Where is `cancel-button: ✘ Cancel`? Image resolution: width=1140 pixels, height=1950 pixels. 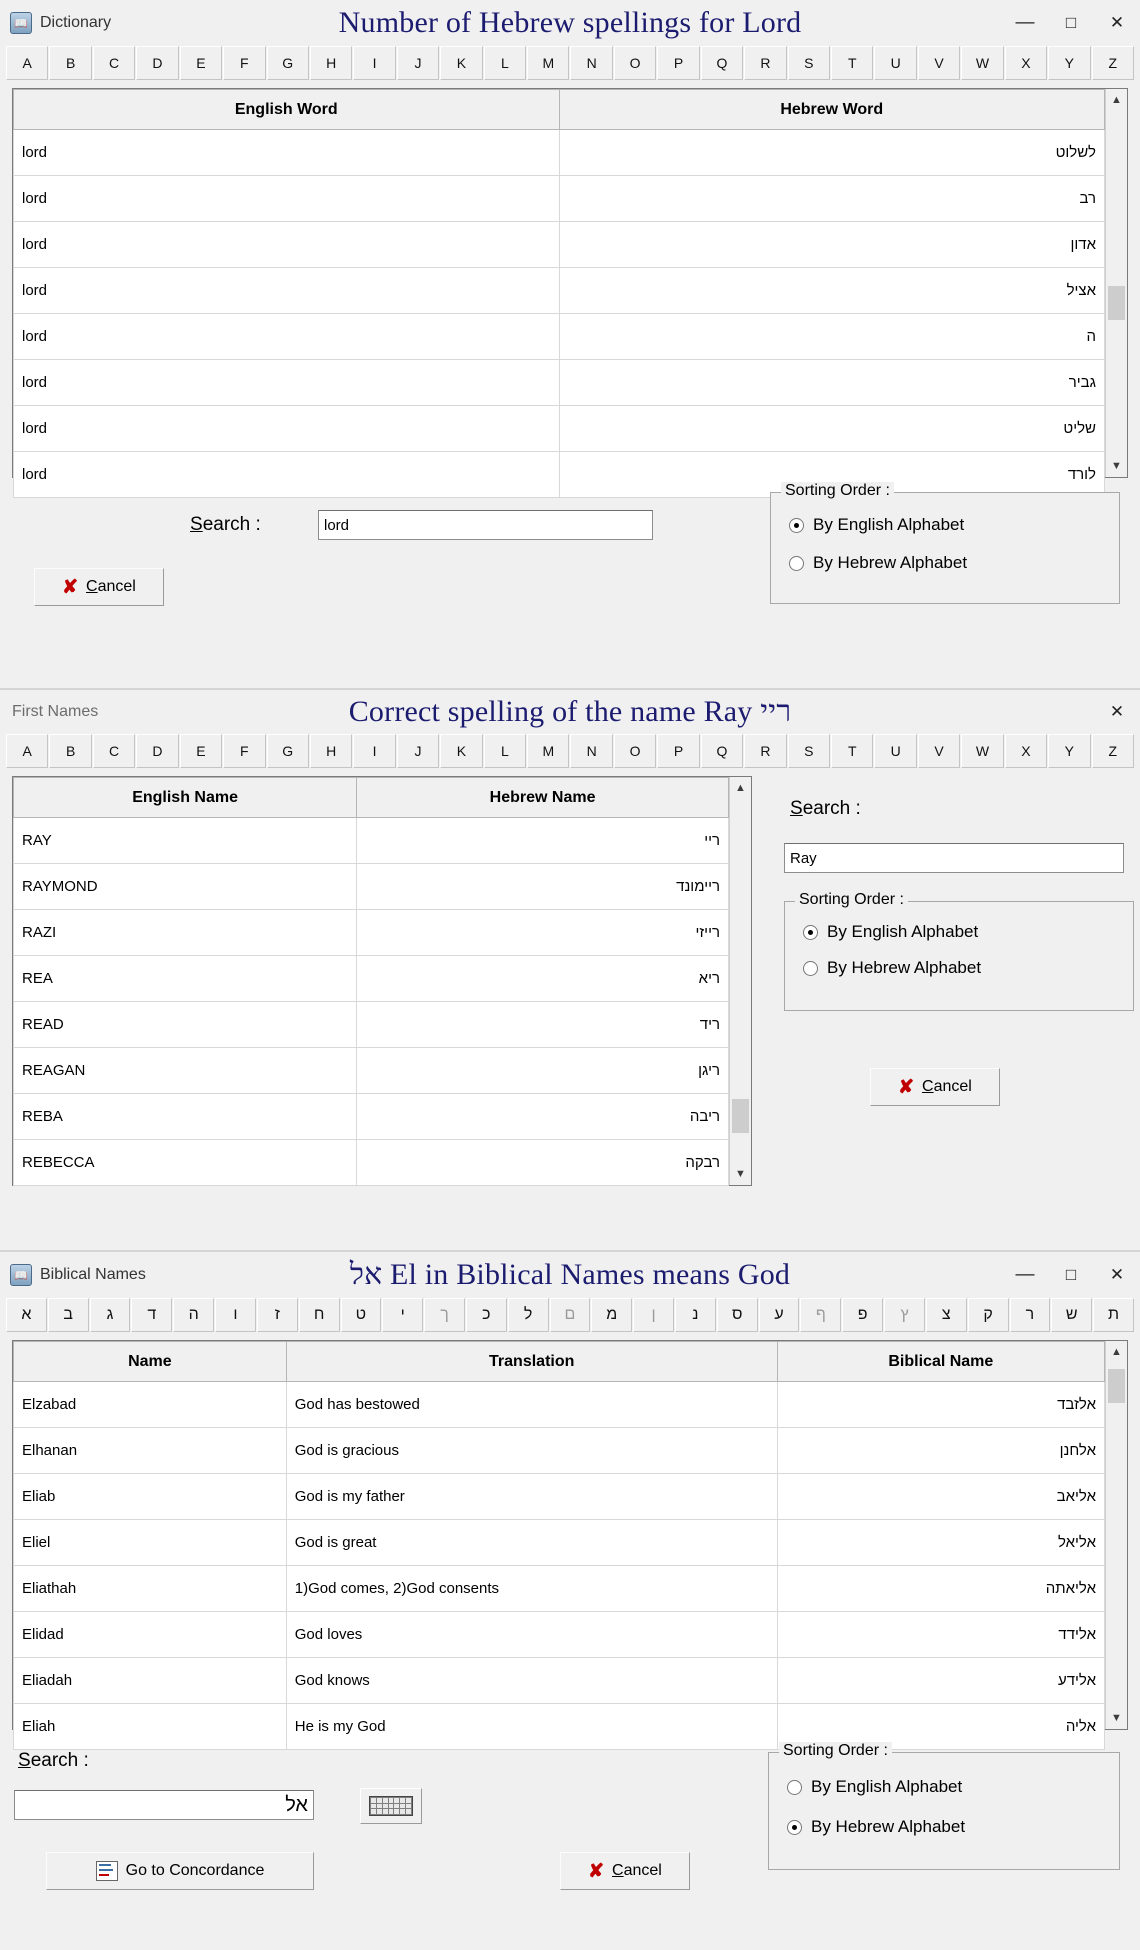 cancel-button: ✘ Cancel is located at coordinates (99, 587).